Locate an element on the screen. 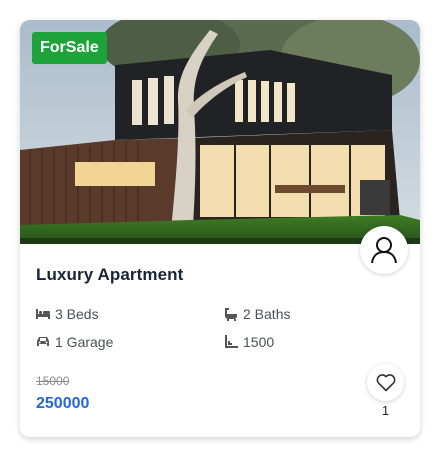 Image resolution: width=437 pixels, height=449 pixels. agent-avatar is located at coordinates (384, 250).